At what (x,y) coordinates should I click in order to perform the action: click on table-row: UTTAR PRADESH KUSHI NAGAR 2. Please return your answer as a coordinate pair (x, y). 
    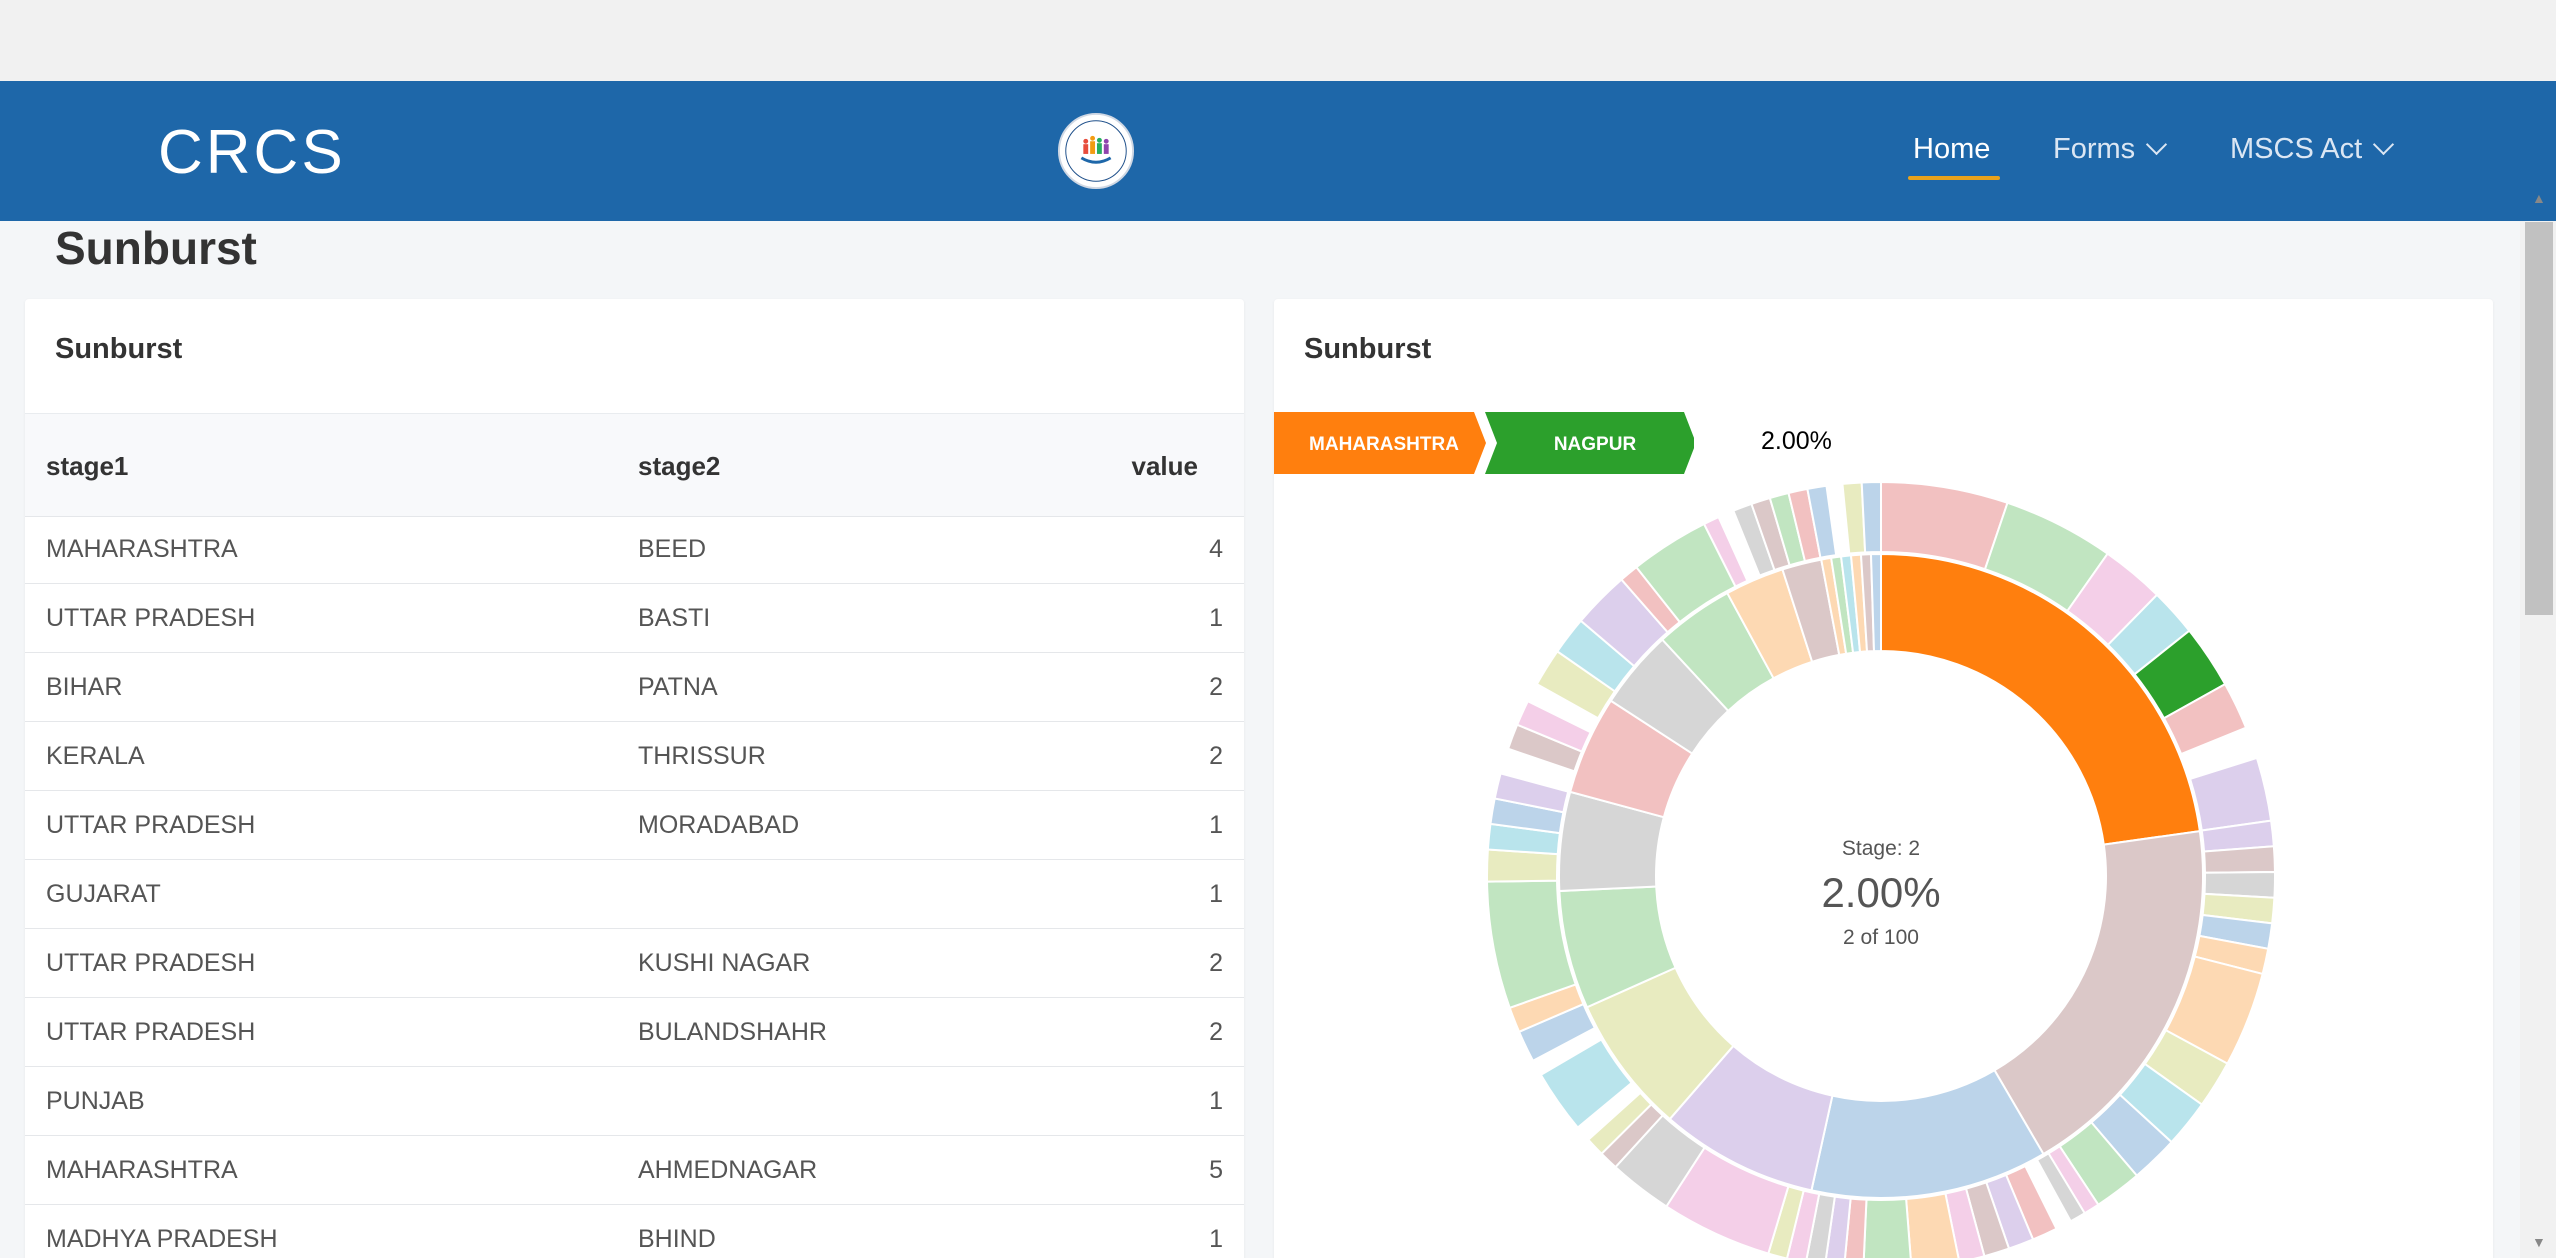
    Looking at the image, I should click on (634, 963).